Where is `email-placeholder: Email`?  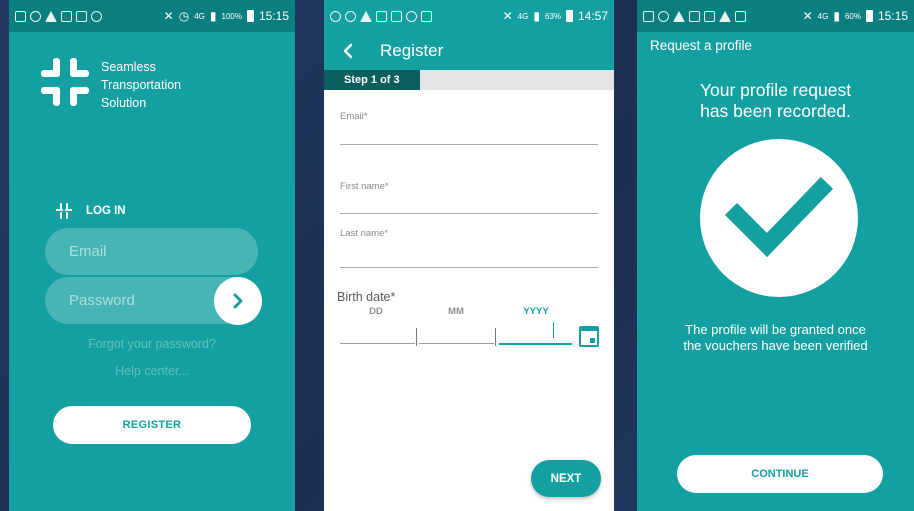
email-placeholder: Email is located at coordinates (88, 251).